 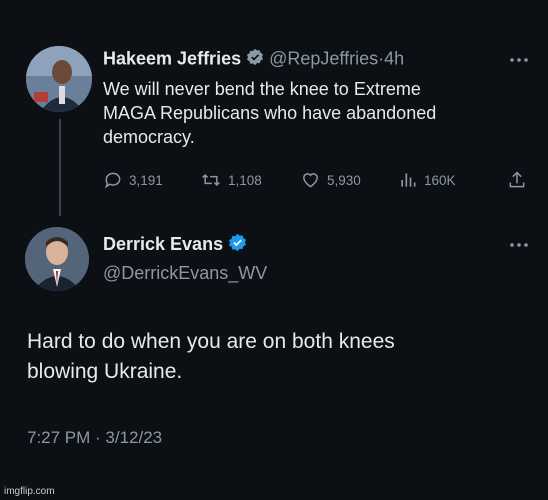 What do you see at coordinates (211, 341) in the screenshot?
I see `tweet-text-line: Hard to do when you are on both knees` at bounding box center [211, 341].